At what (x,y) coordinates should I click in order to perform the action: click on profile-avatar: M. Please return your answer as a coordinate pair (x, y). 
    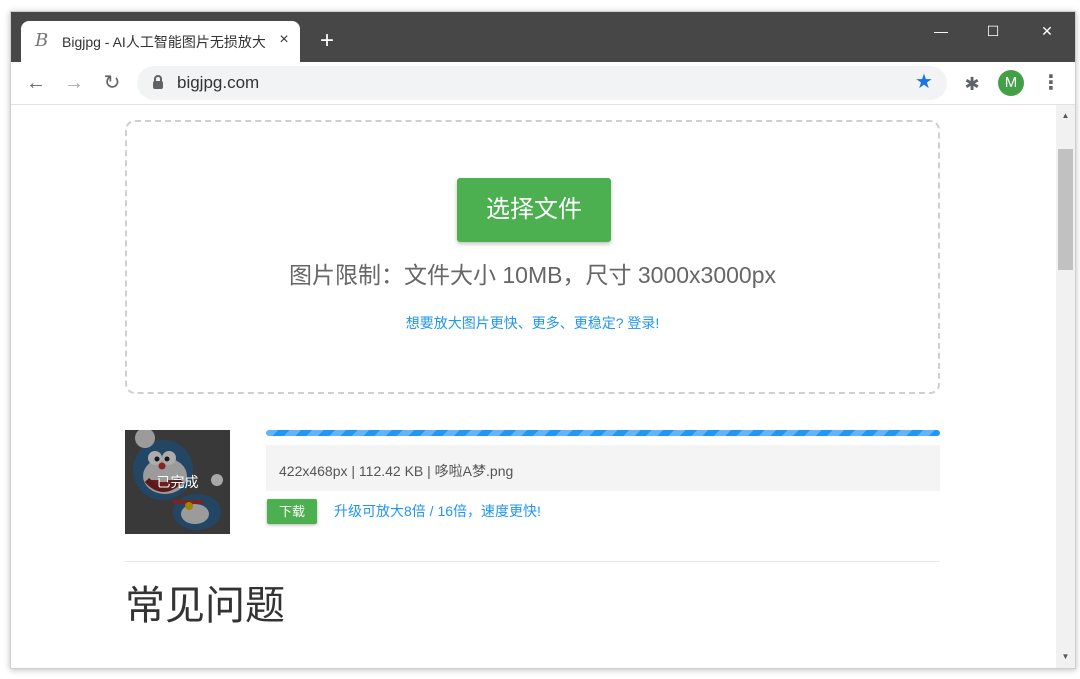
    Looking at the image, I should click on (1011, 83).